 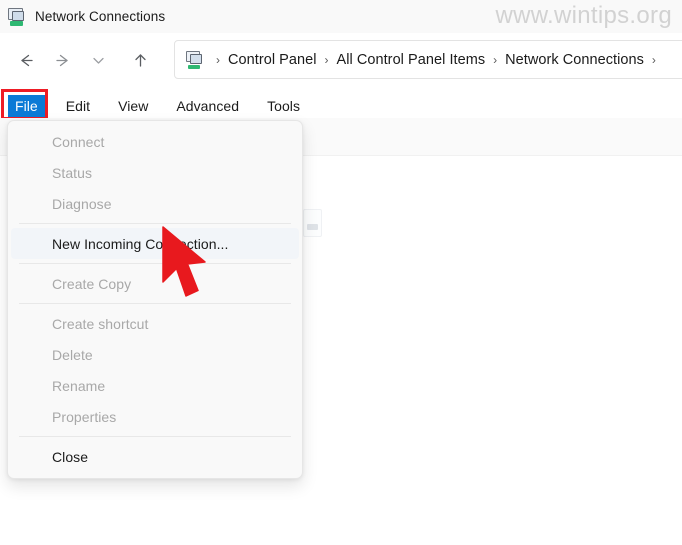 What do you see at coordinates (283, 106) in the screenshot?
I see `menu-item-tools: Tools` at bounding box center [283, 106].